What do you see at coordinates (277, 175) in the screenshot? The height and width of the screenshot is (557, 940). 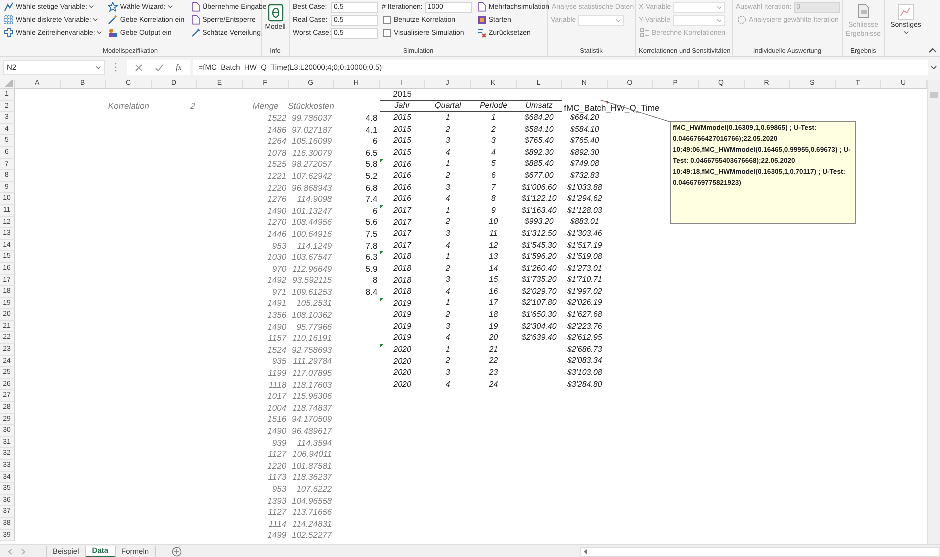 I see `table-cell: 1221` at bounding box center [277, 175].